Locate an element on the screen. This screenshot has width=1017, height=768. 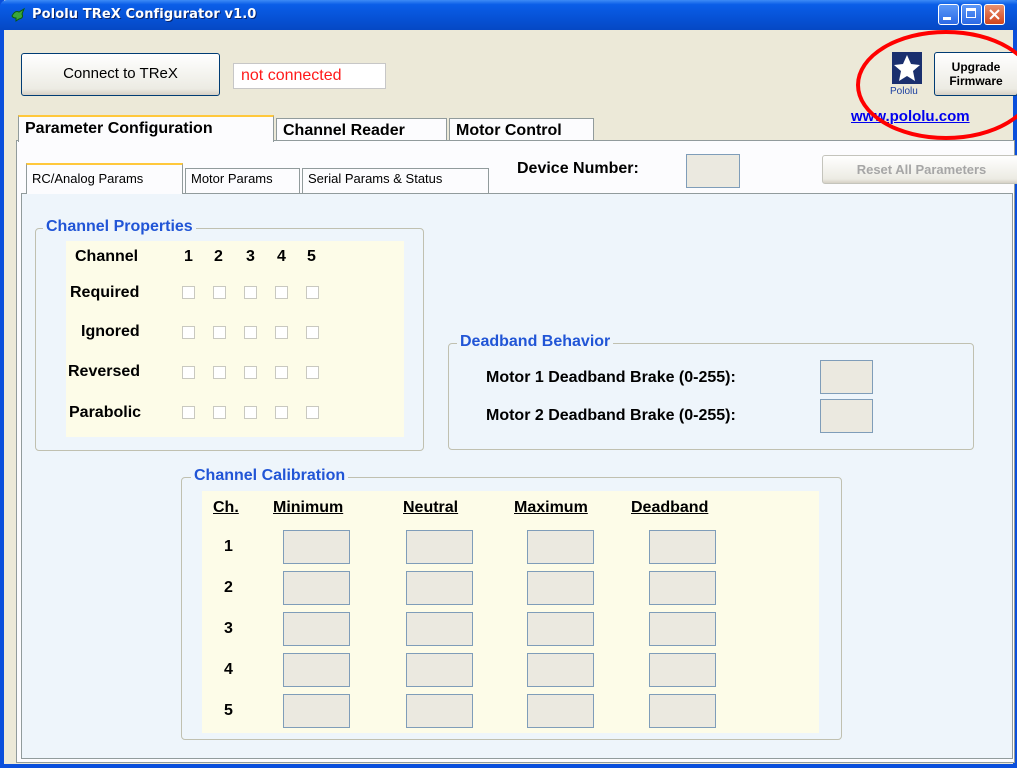
motor1-deadband-field is located at coordinates (846, 377).